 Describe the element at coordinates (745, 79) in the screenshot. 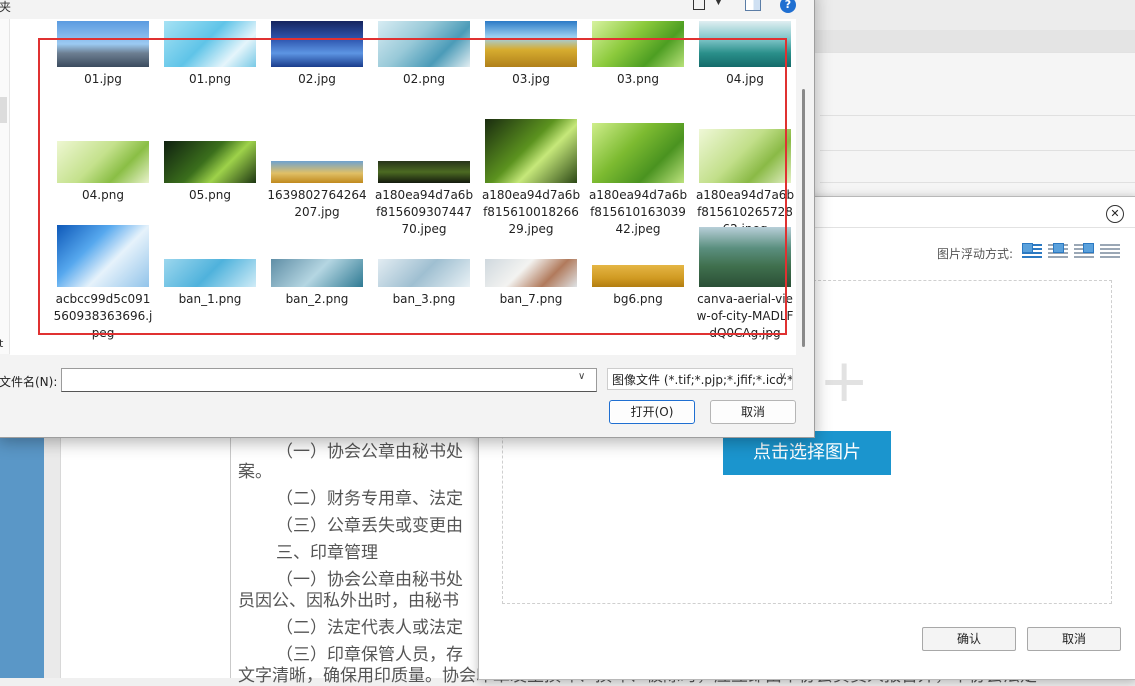

I see `file-name: 04.jpg` at that location.